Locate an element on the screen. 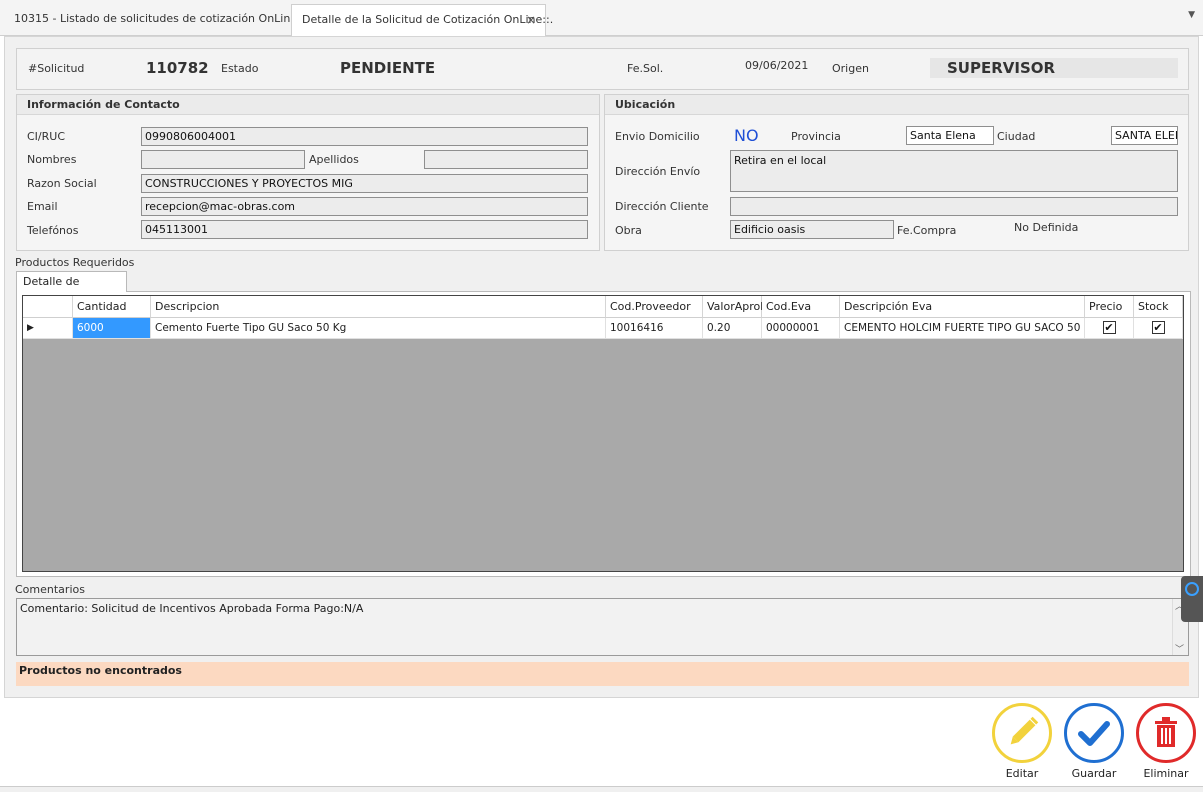  razon-label: Razon Social is located at coordinates (62, 183).